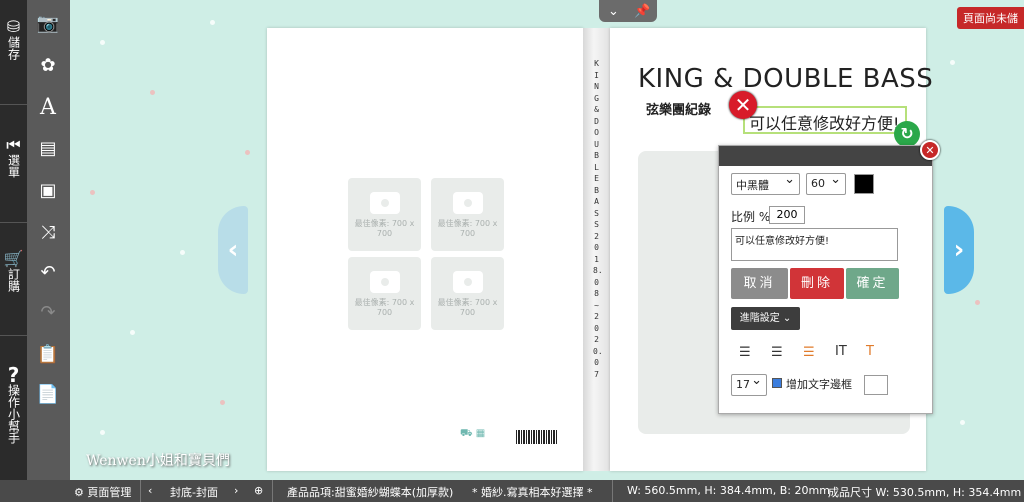  I want to click on help-button: ? 操作小幫手, so click(13, 405).